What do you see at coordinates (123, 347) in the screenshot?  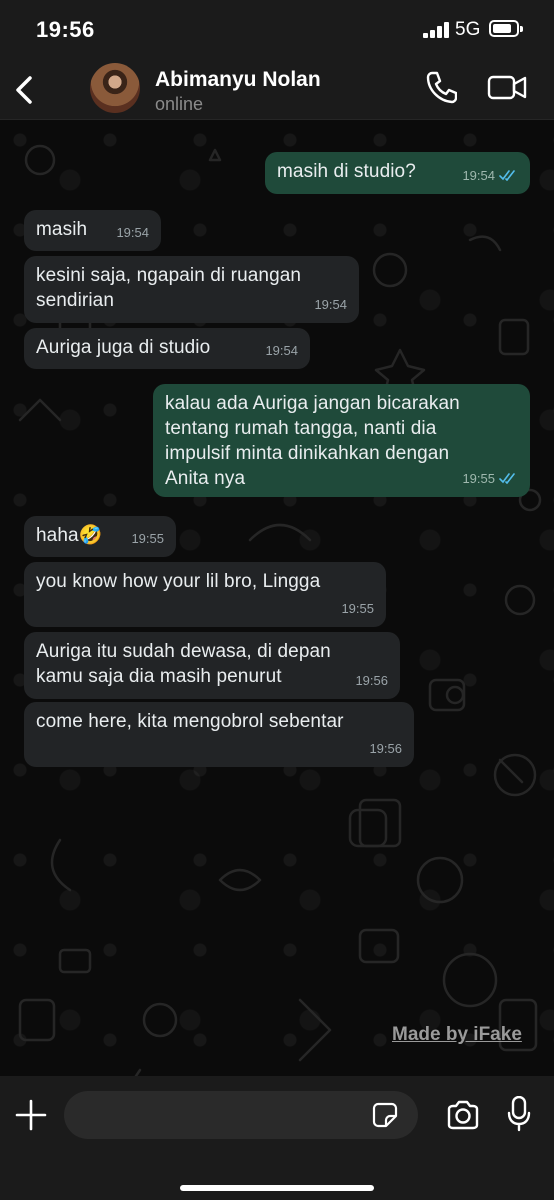 I see `message-text: Auriga juga di studio` at bounding box center [123, 347].